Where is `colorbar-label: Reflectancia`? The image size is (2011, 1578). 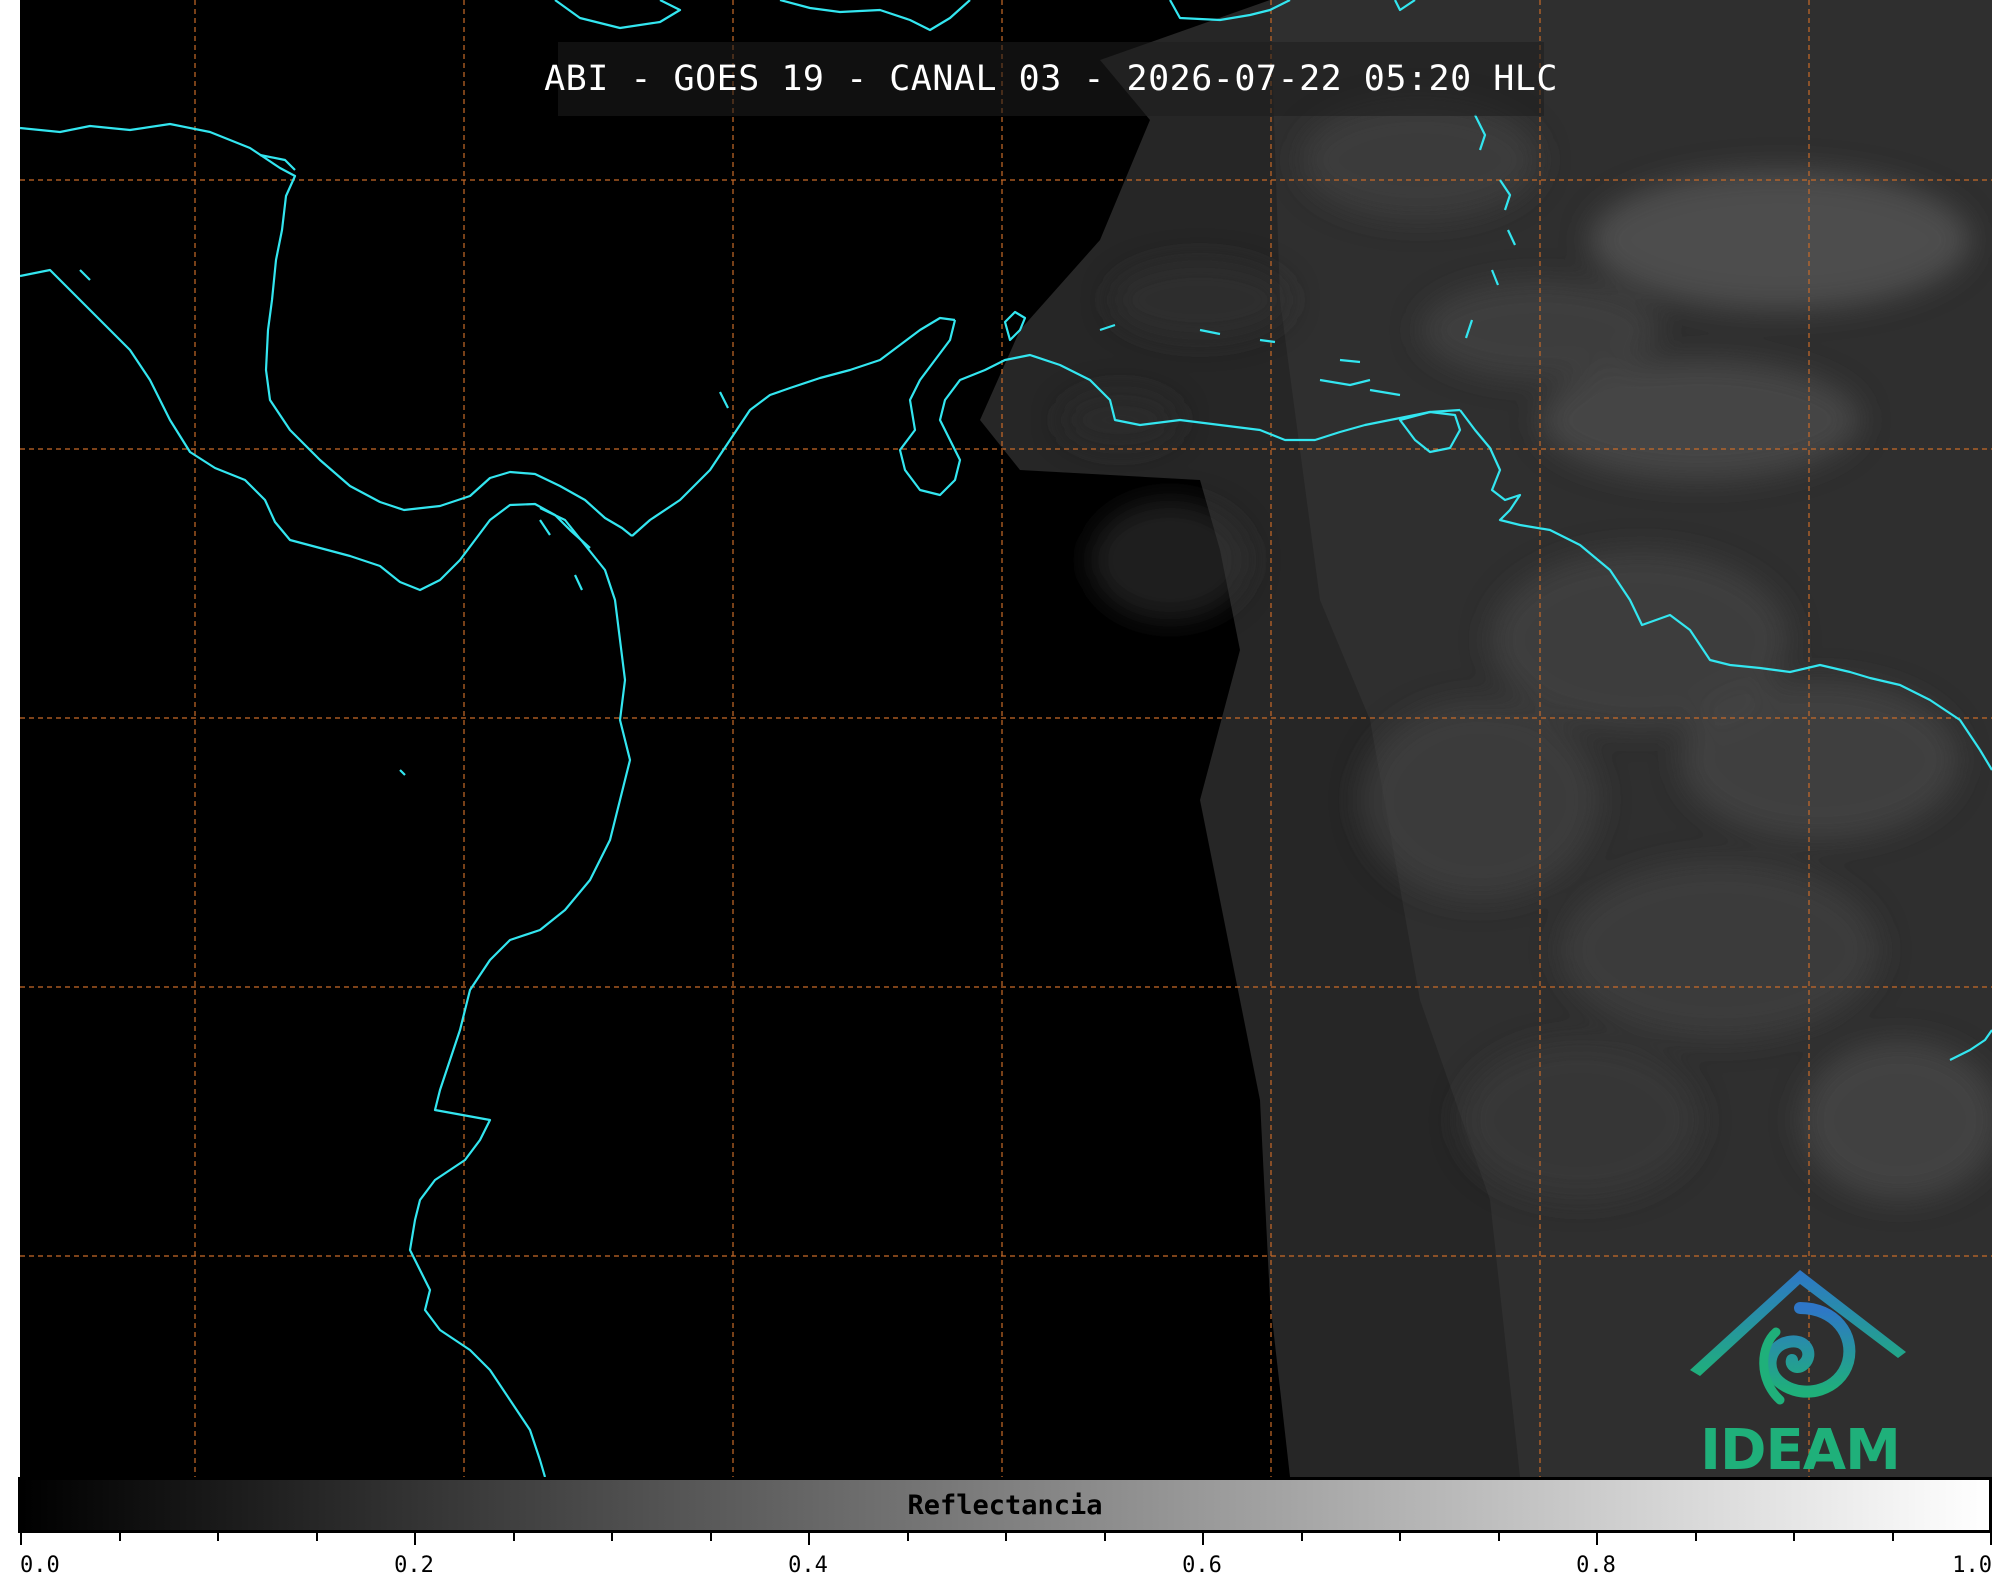
colorbar-label: Reflectancia is located at coordinates (1005, 1505).